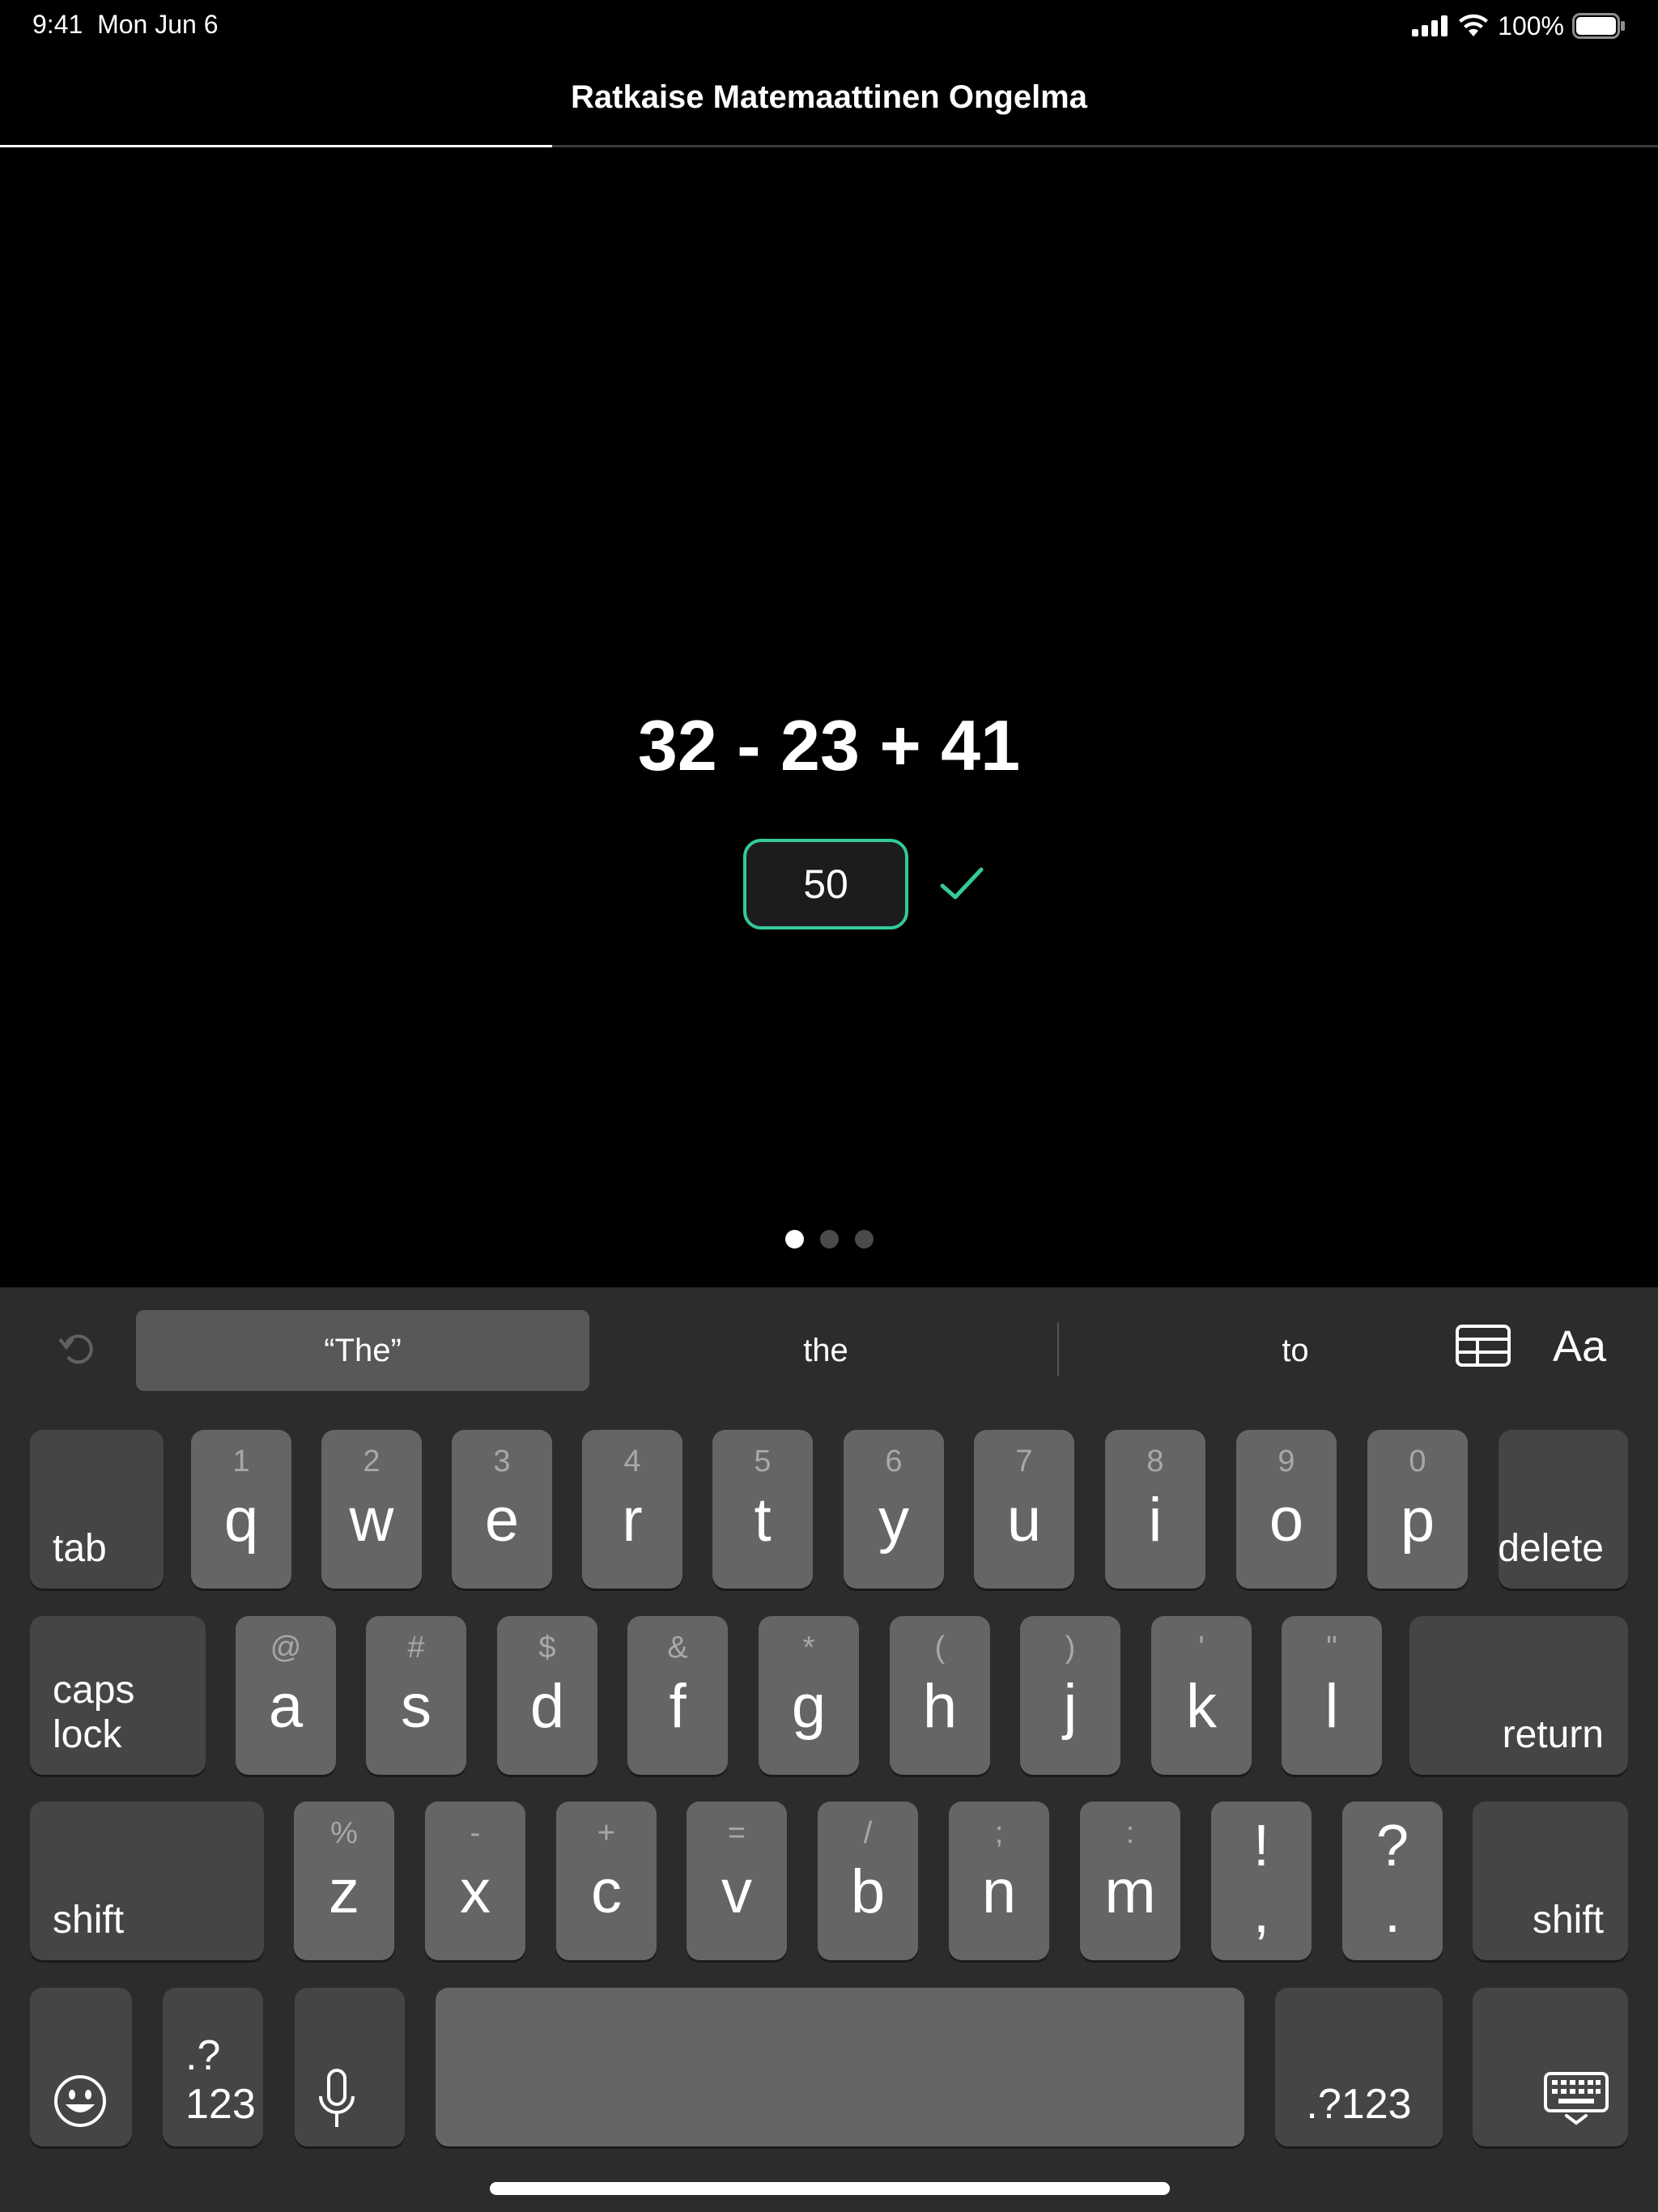  I want to click on key-secondary: *, so click(808, 1648).